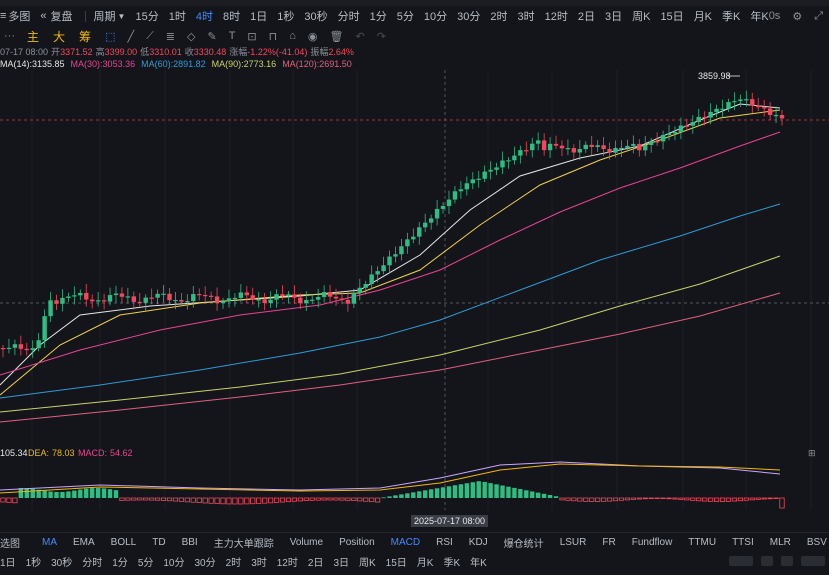 This screenshot has height=575, width=829. What do you see at coordinates (10, 542) in the screenshot?
I see `indicator-0: 选图` at bounding box center [10, 542].